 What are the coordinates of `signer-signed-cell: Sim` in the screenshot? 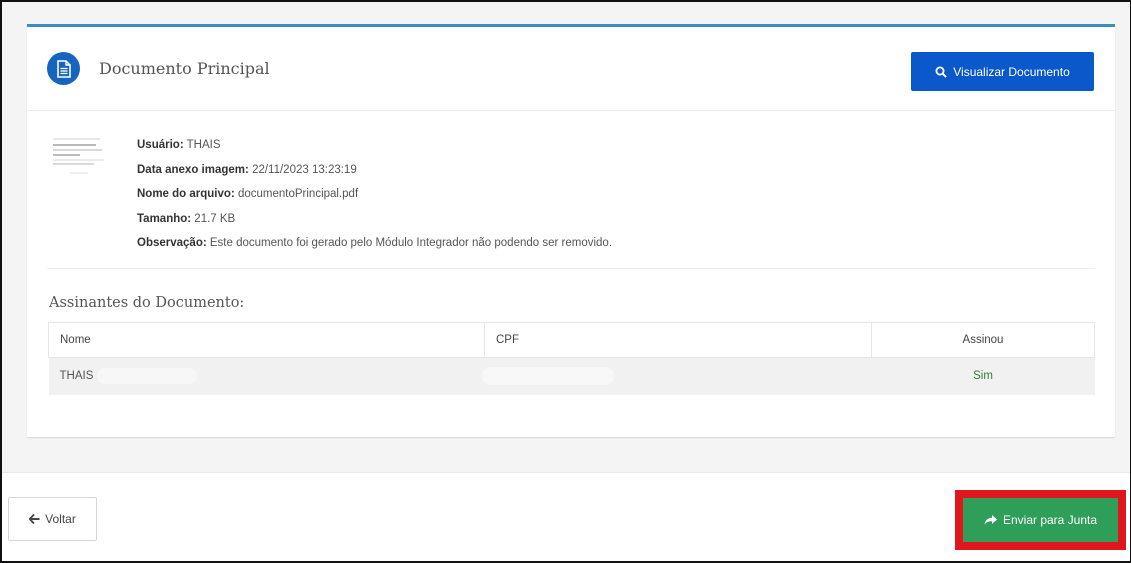 It's located at (983, 376).